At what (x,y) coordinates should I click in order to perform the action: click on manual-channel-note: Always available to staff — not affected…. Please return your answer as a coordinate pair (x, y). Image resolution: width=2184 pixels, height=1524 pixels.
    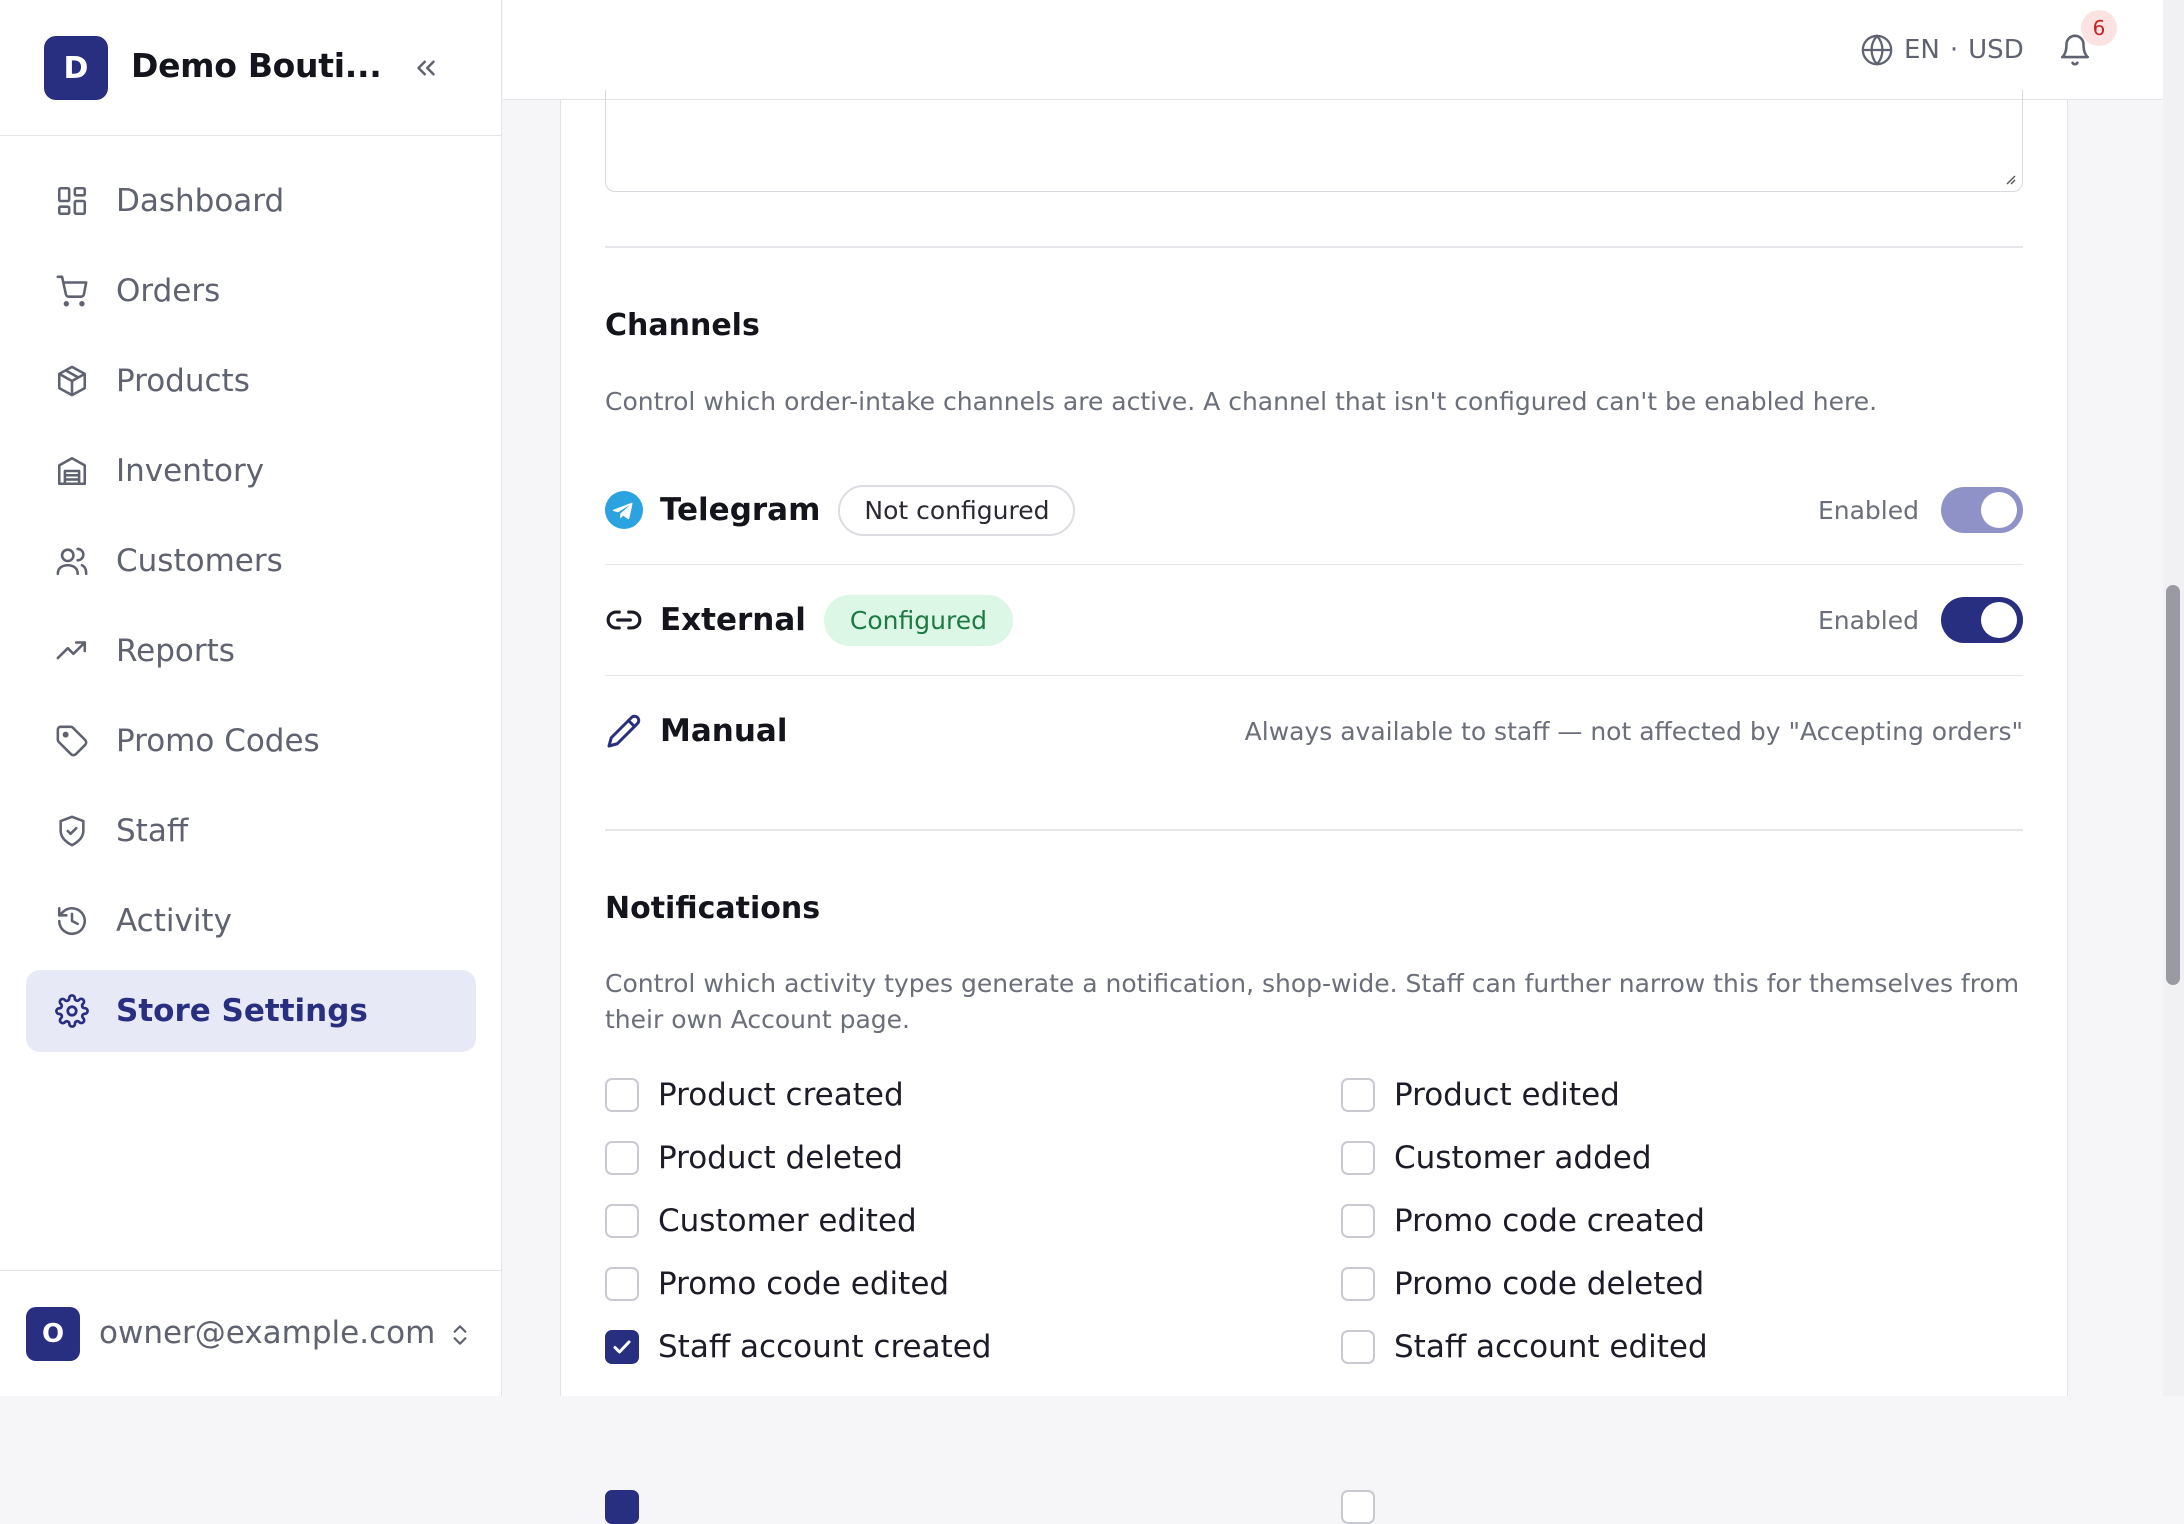
    Looking at the image, I should click on (1633, 731).